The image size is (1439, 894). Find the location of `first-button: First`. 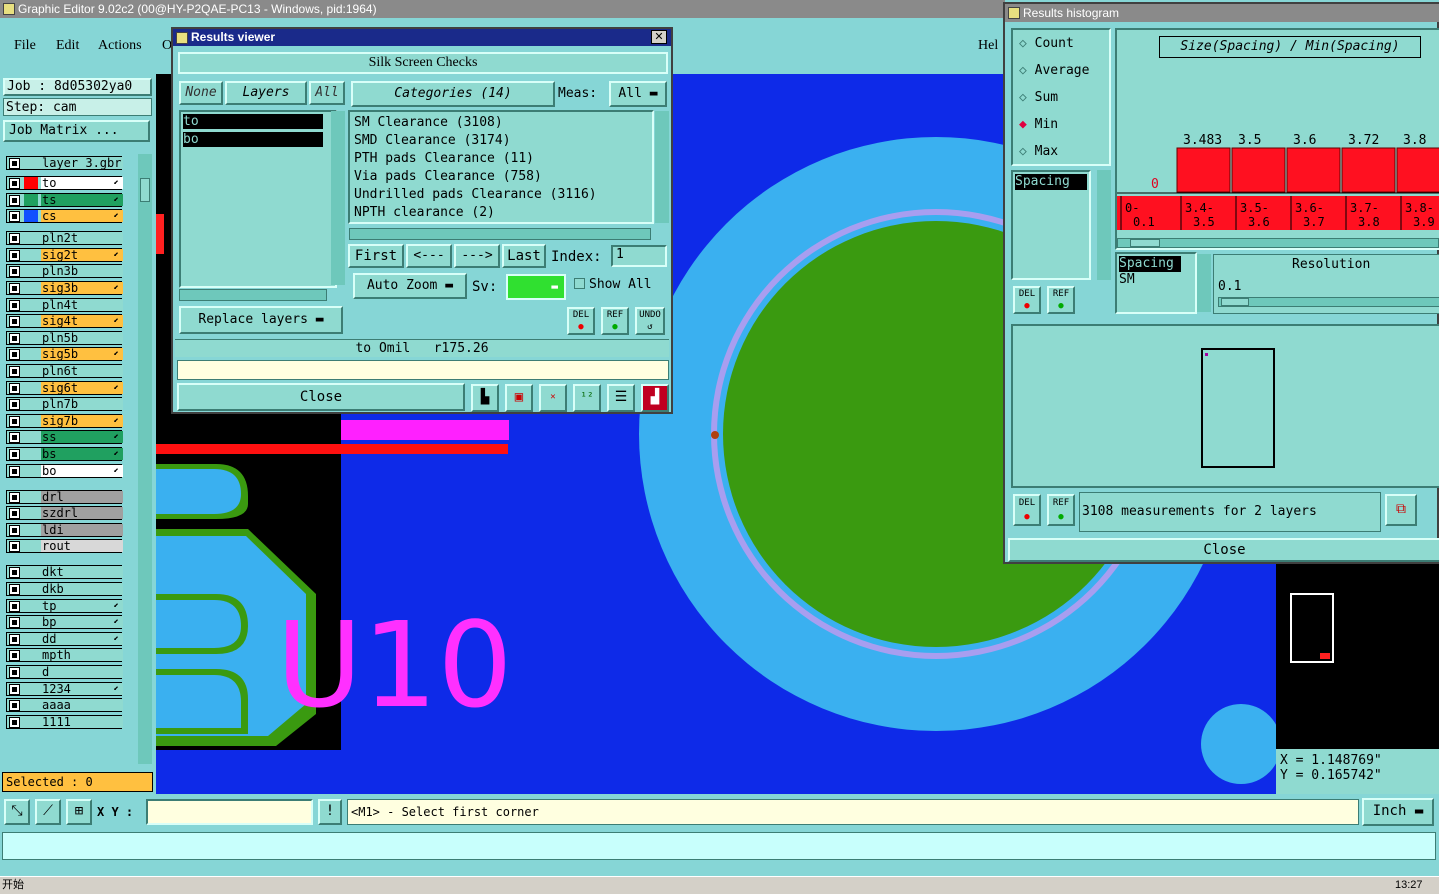

first-button: First is located at coordinates (376, 256).